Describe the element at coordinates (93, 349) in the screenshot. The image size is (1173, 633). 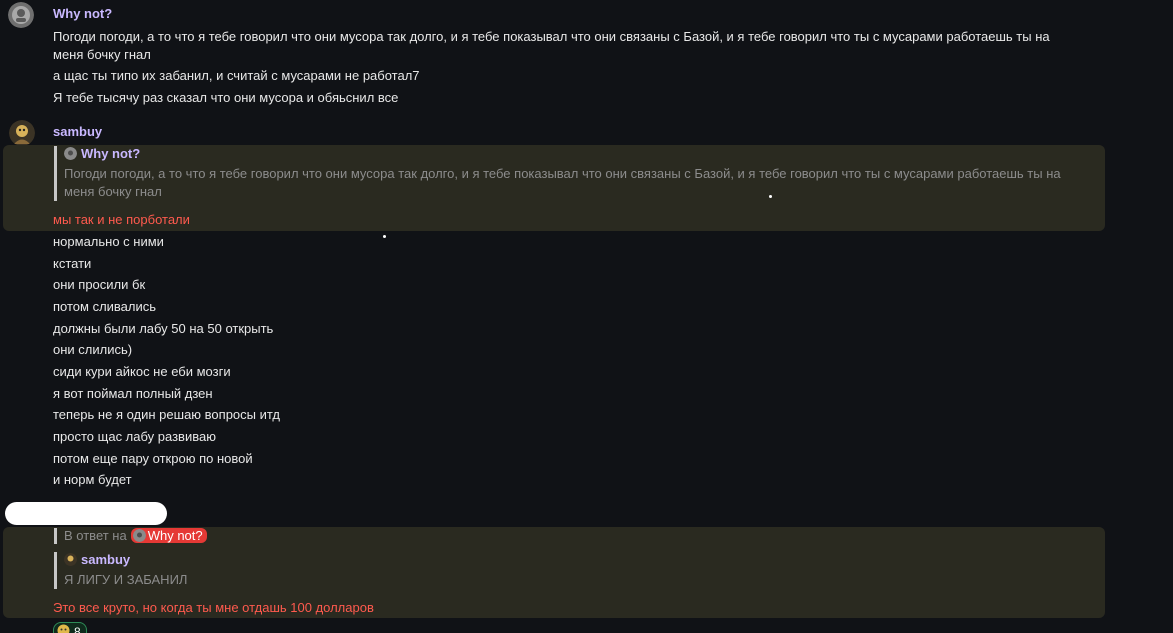
I see `message-text: они слились)` at that location.